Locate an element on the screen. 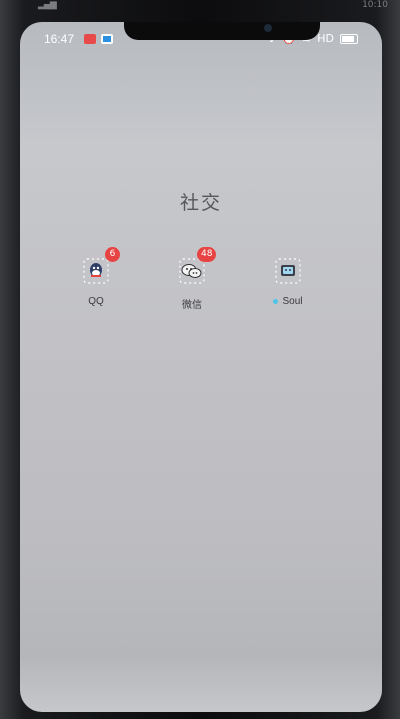 Image resolution: width=400 pixels, height=719 pixels. status-time: 16:47 is located at coordinates (59, 39).